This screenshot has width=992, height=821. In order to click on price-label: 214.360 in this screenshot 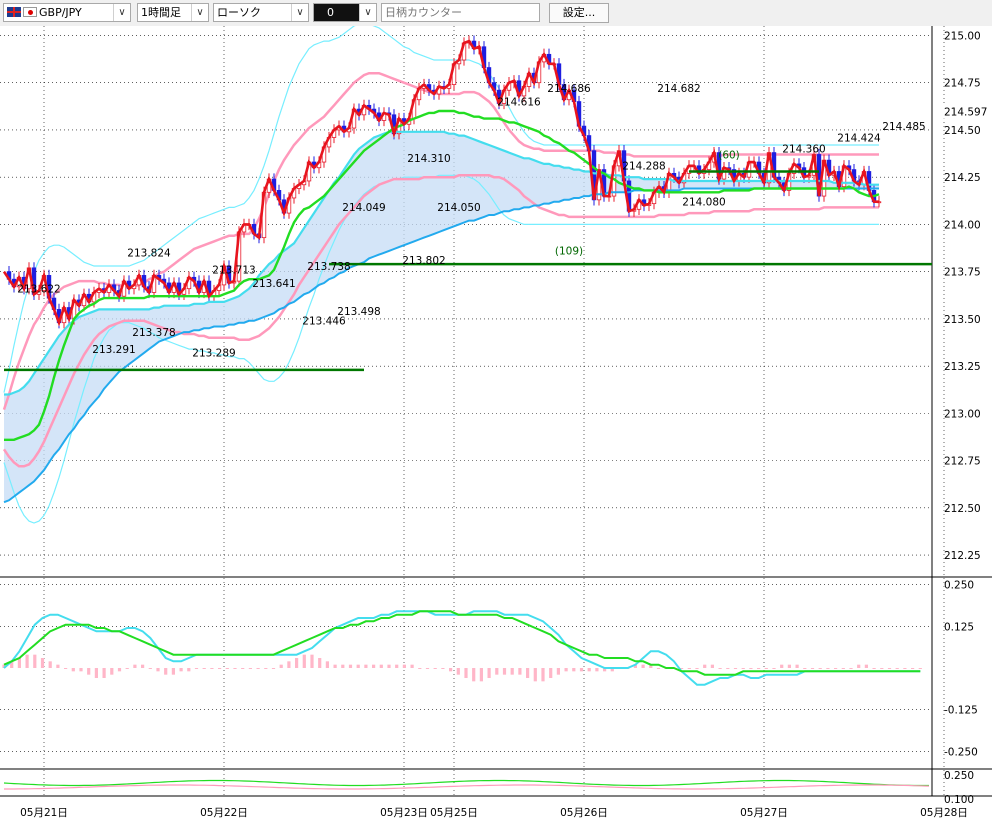, I will do `click(803, 150)`.